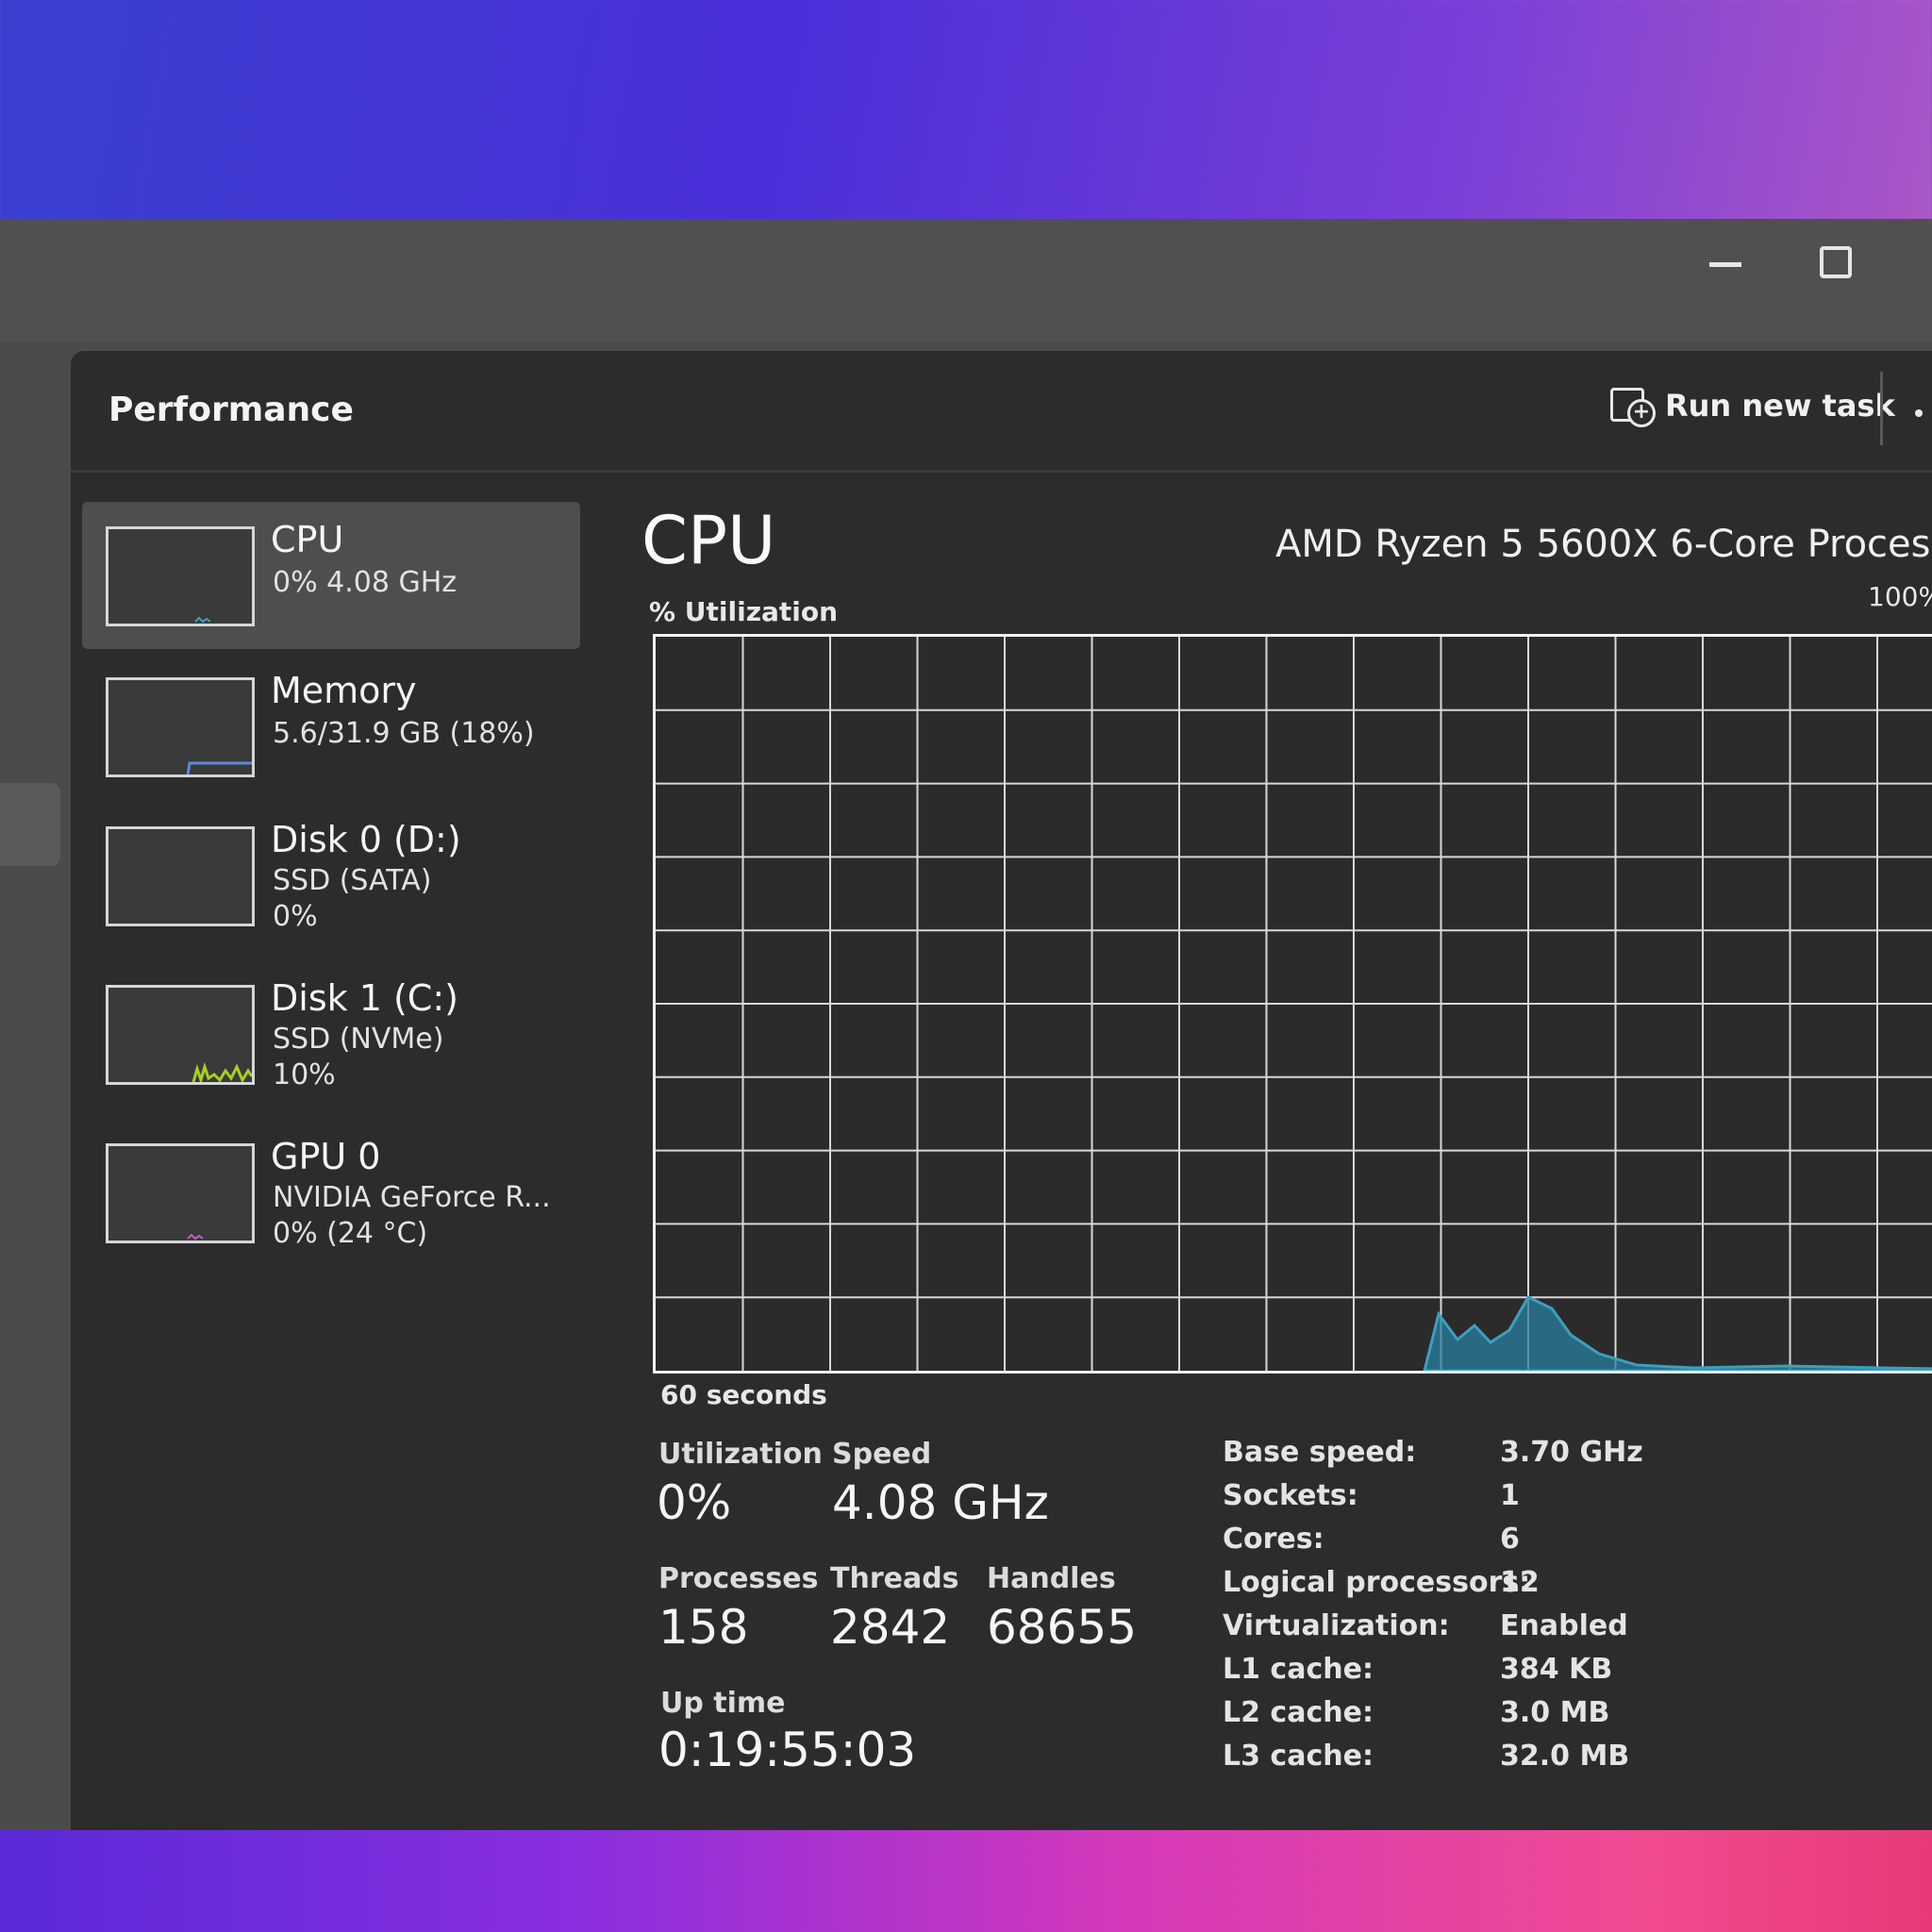  I want to click on spec-value-l2-cache: 3.0 MB, so click(1555, 1713).